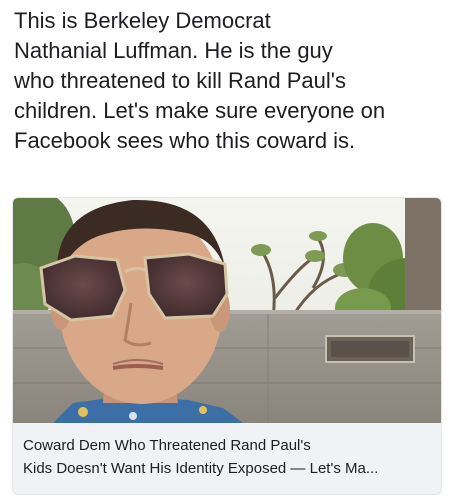 The image size is (450, 500). Describe the element at coordinates (200, 110) in the screenshot. I see `post-text-line: children. Let's make sure everyone on` at that location.